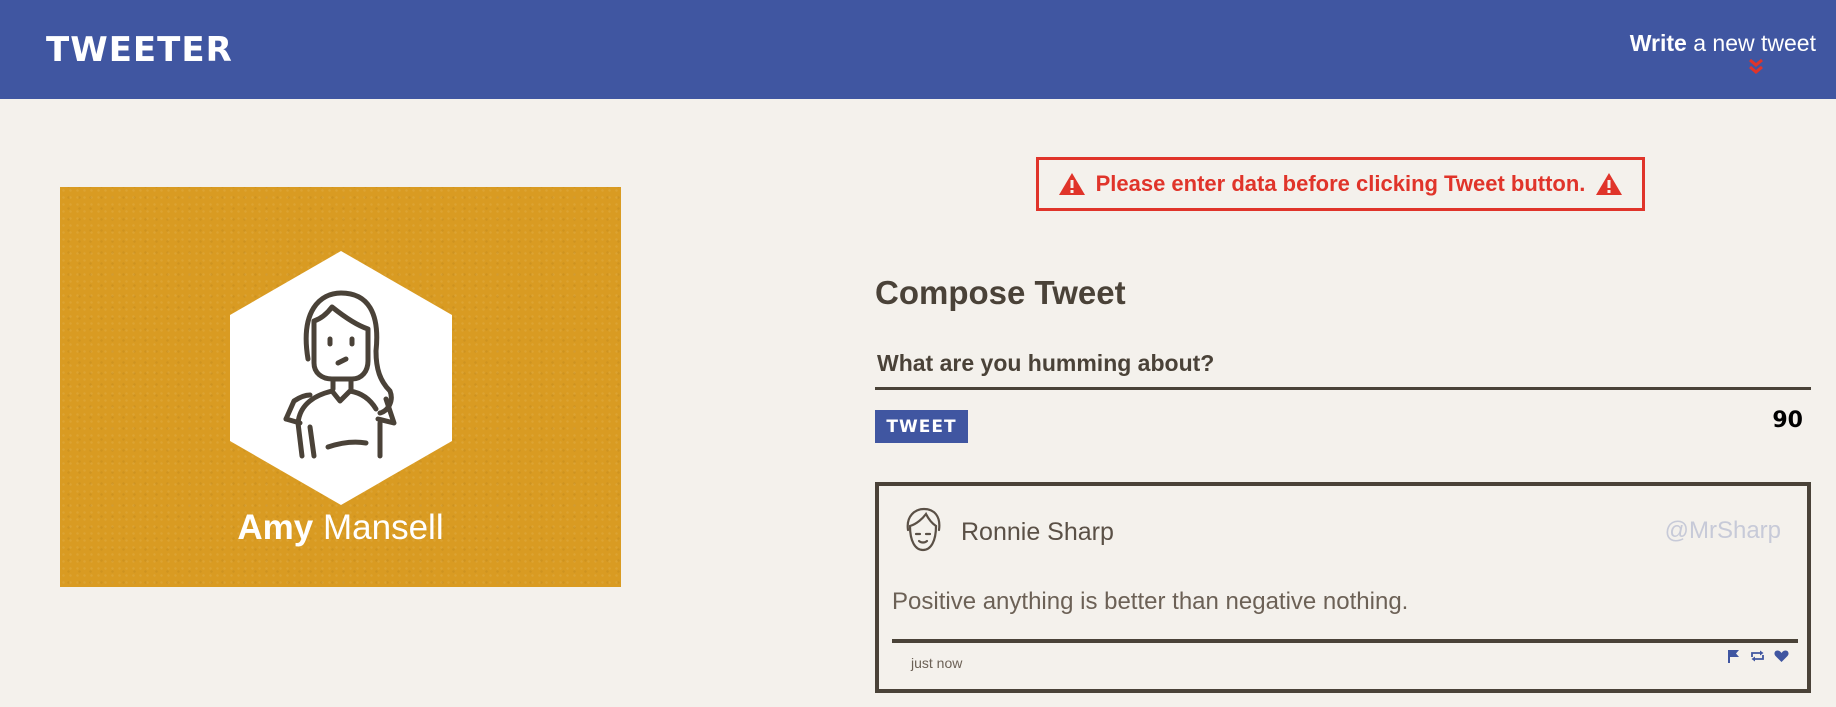 Image resolution: width=1836 pixels, height=707 pixels. I want to click on profile-first-name: Amy, so click(275, 527).